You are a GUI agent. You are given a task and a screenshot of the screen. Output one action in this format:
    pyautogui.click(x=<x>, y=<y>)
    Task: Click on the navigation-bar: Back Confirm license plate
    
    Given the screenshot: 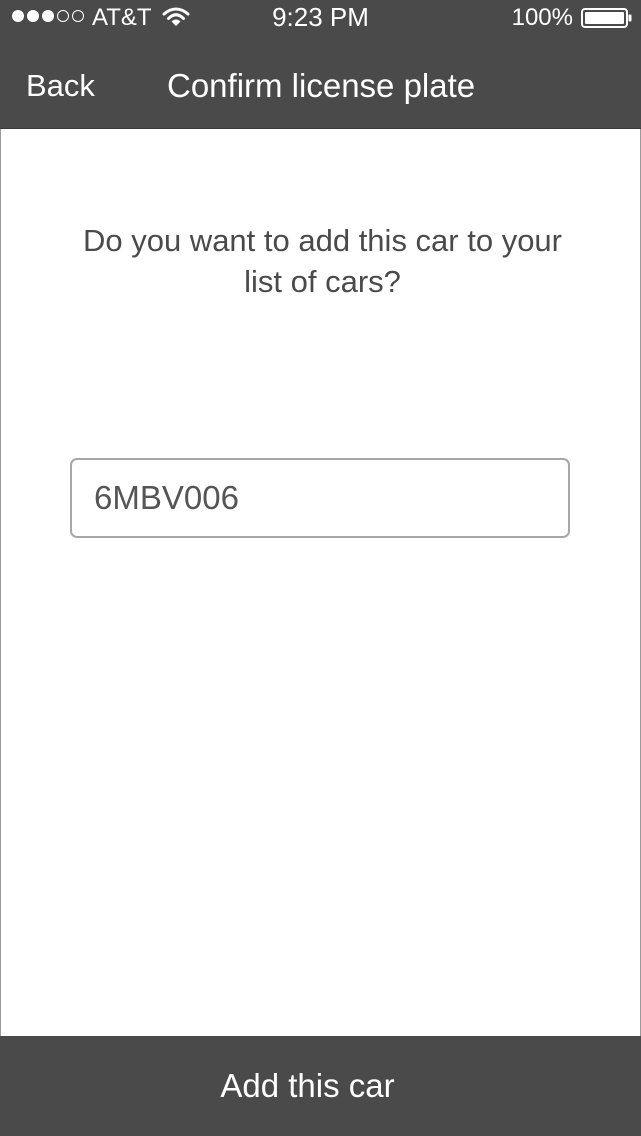 What is the action you would take?
    pyautogui.click(x=320, y=82)
    